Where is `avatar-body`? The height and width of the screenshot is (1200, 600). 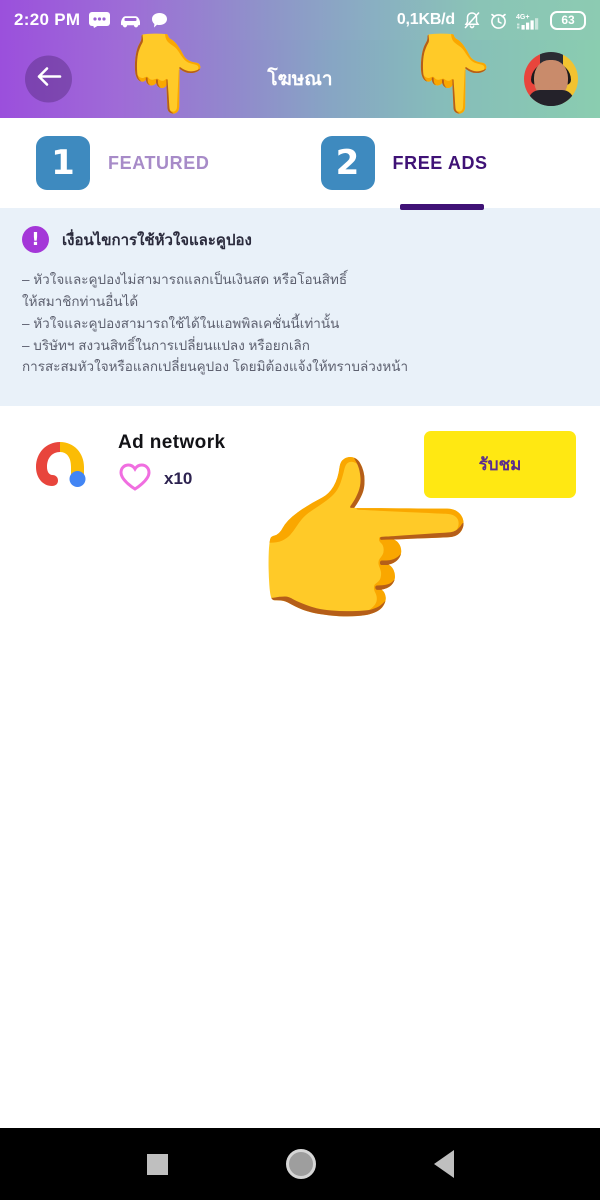
avatar-body is located at coordinates (551, 98).